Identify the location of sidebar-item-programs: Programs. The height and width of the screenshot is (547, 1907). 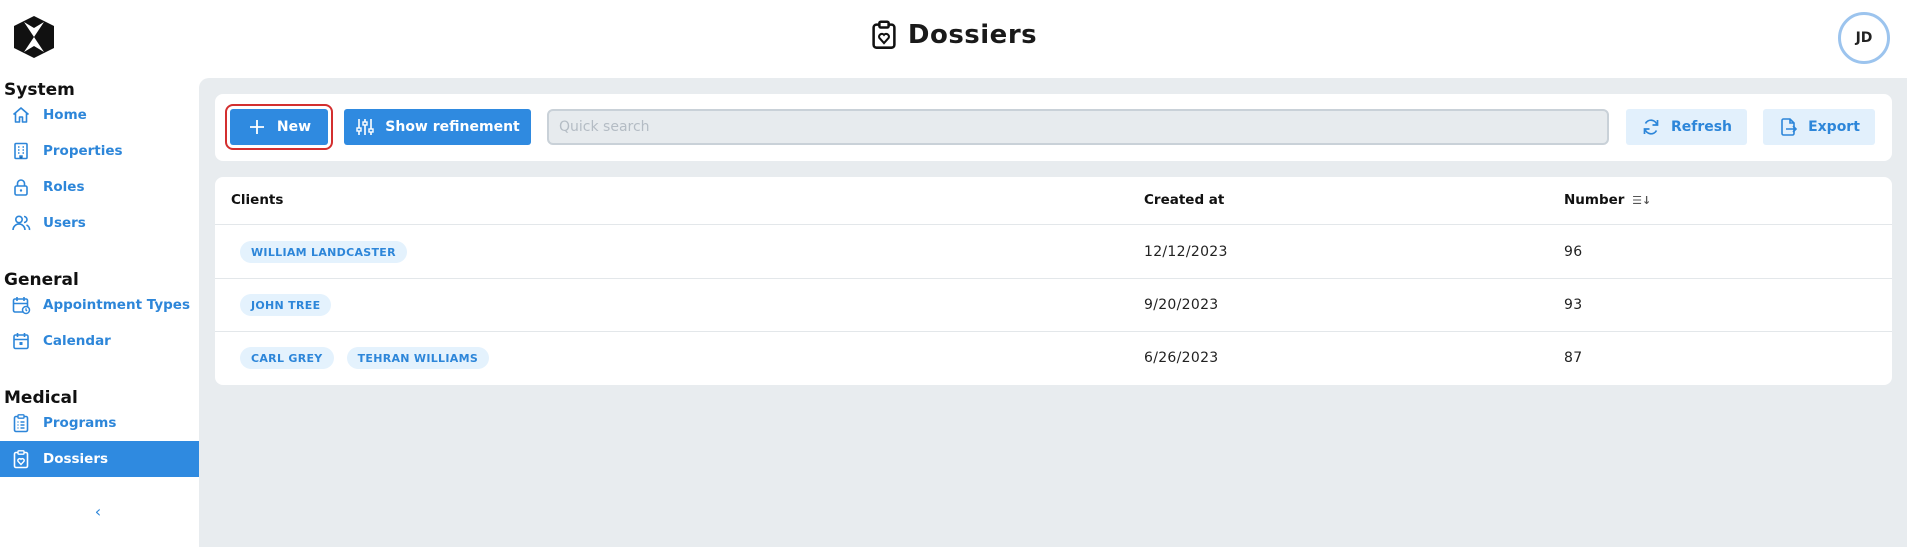
(99, 423).